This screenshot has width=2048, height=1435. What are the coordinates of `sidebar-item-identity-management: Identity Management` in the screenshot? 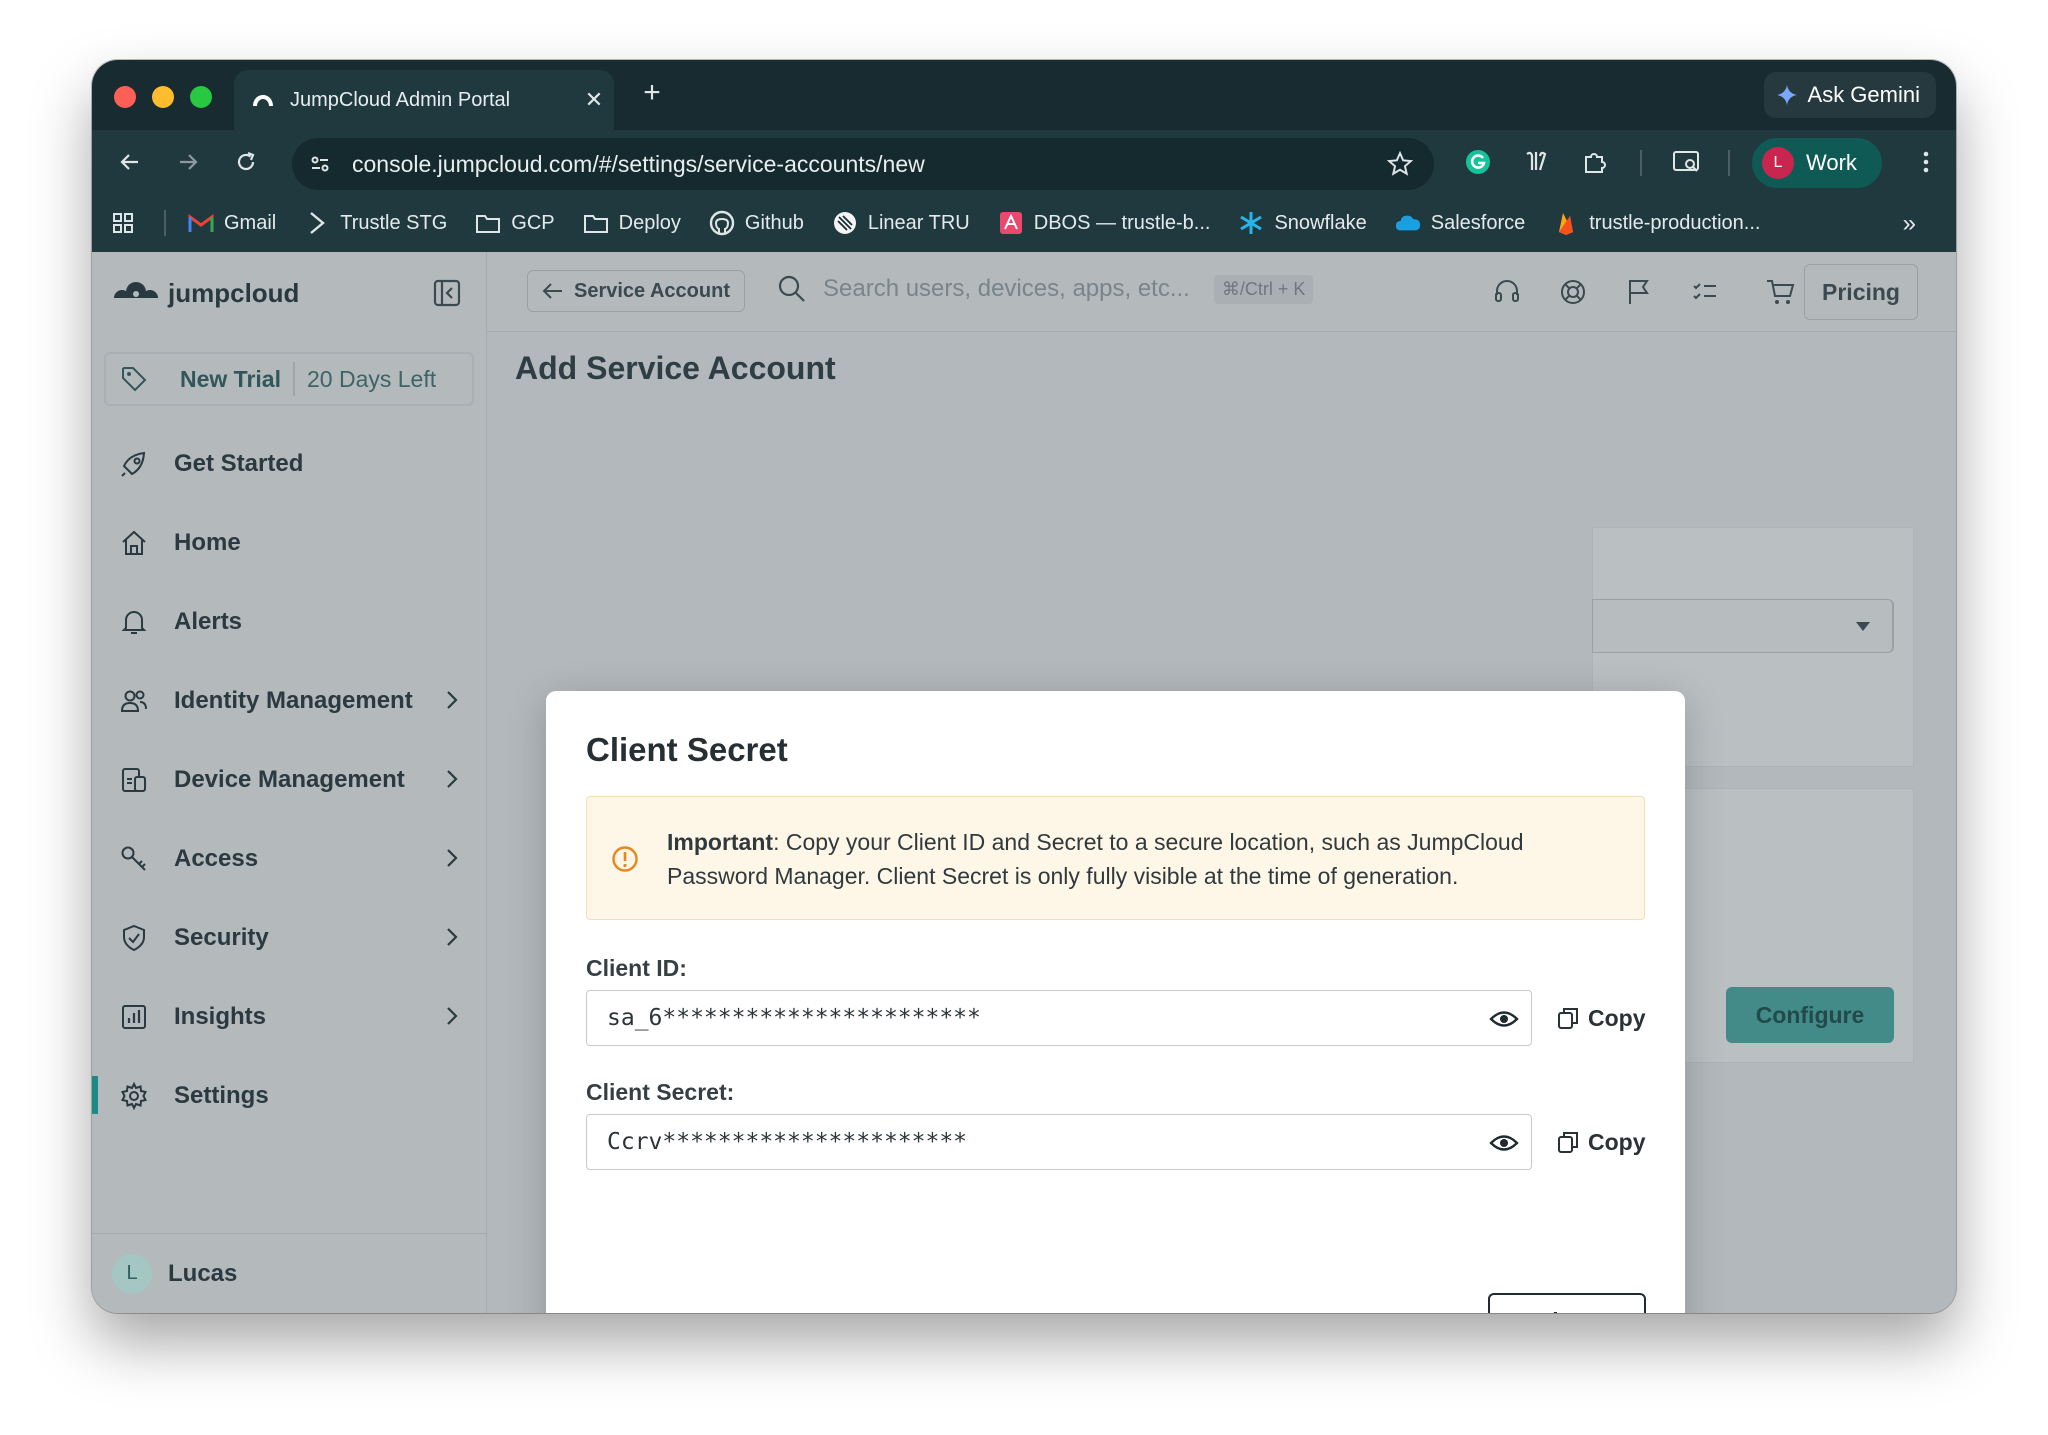 It's located at (289, 700).